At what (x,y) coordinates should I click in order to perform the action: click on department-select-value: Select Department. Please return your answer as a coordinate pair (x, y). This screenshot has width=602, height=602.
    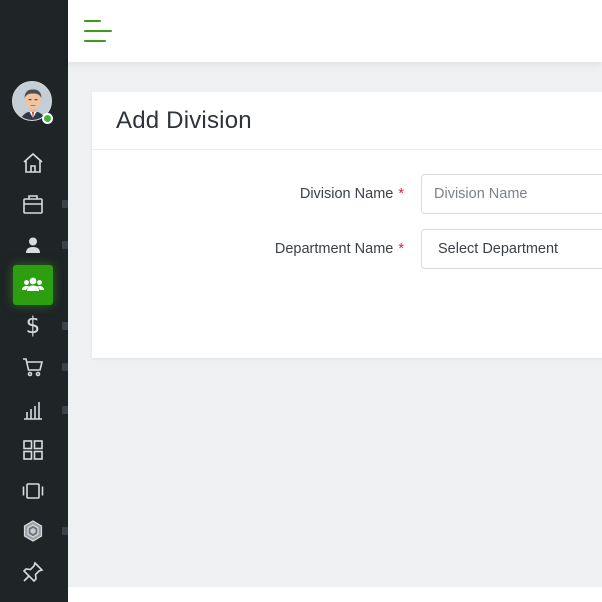
    Looking at the image, I should click on (498, 249).